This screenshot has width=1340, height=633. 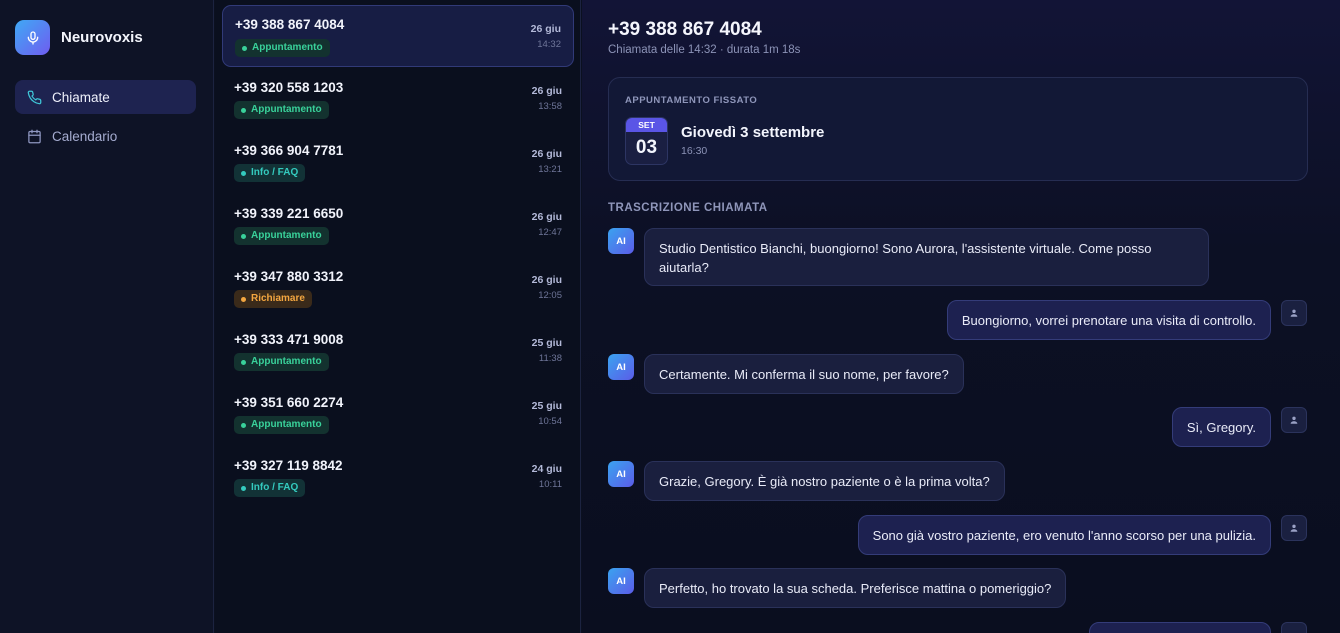 I want to click on calendar-month: SET, so click(x=646, y=125).